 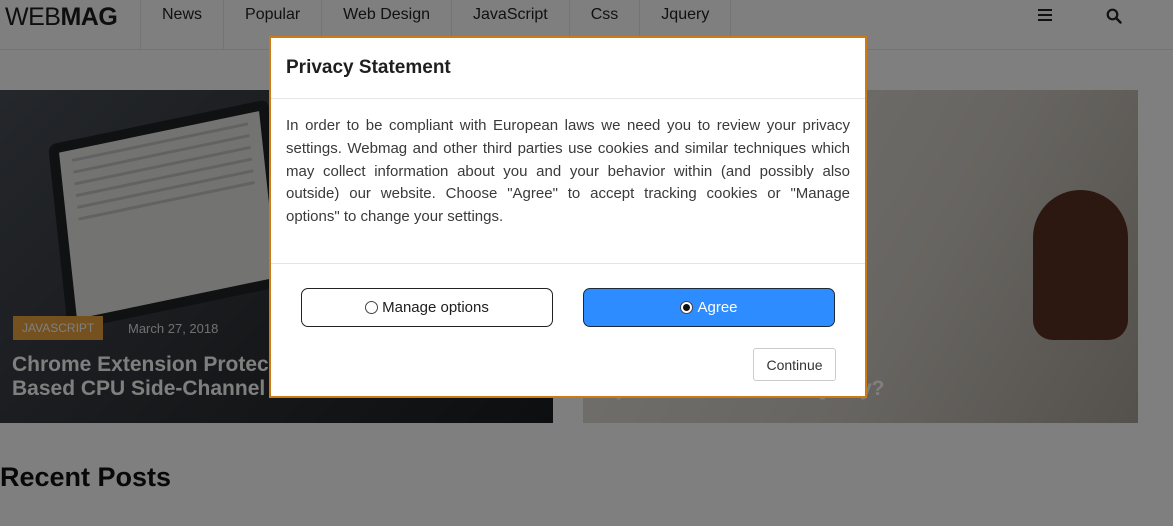 What do you see at coordinates (717, 307) in the screenshot?
I see `agree-label: Agree` at bounding box center [717, 307].